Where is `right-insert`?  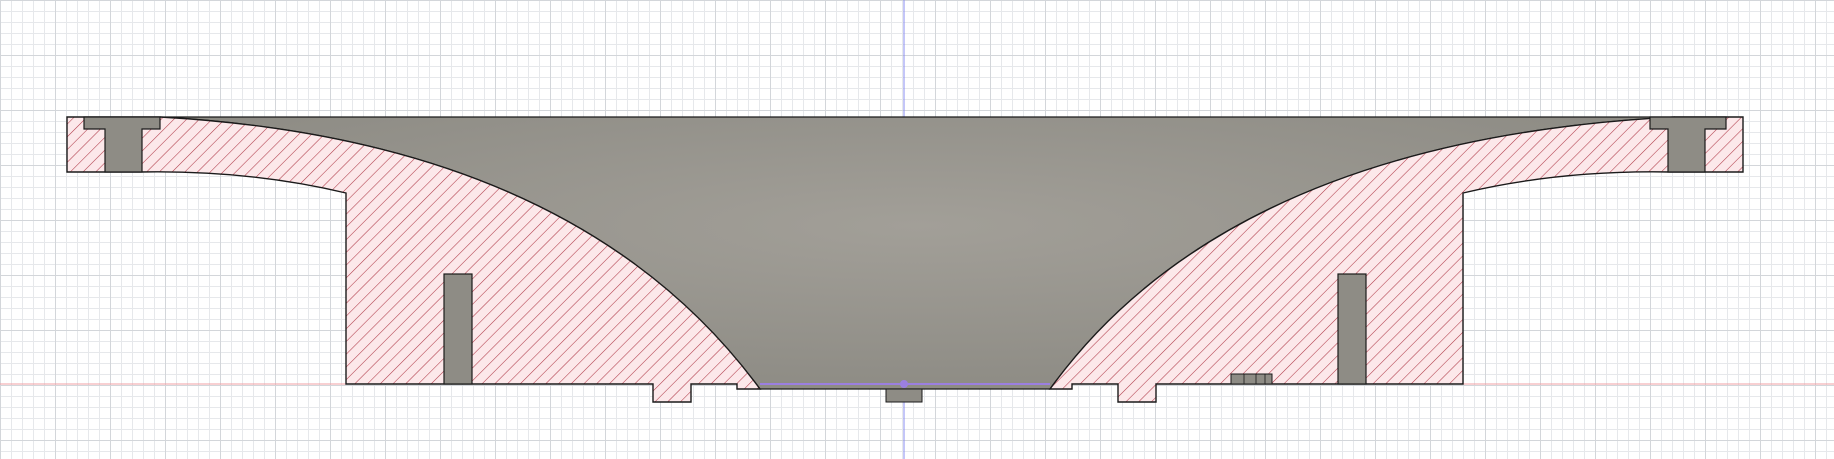 right-insert is located at coordinates (1251, 379).